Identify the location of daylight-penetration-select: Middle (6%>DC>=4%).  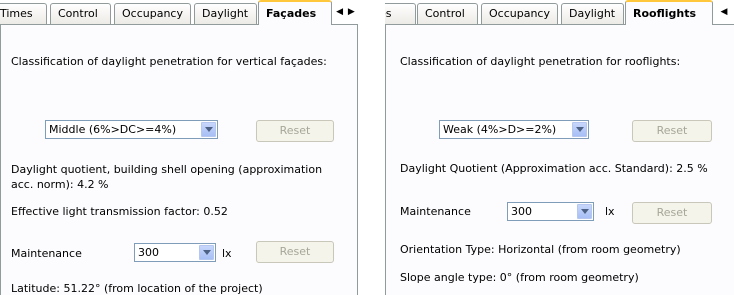
(131, 129).